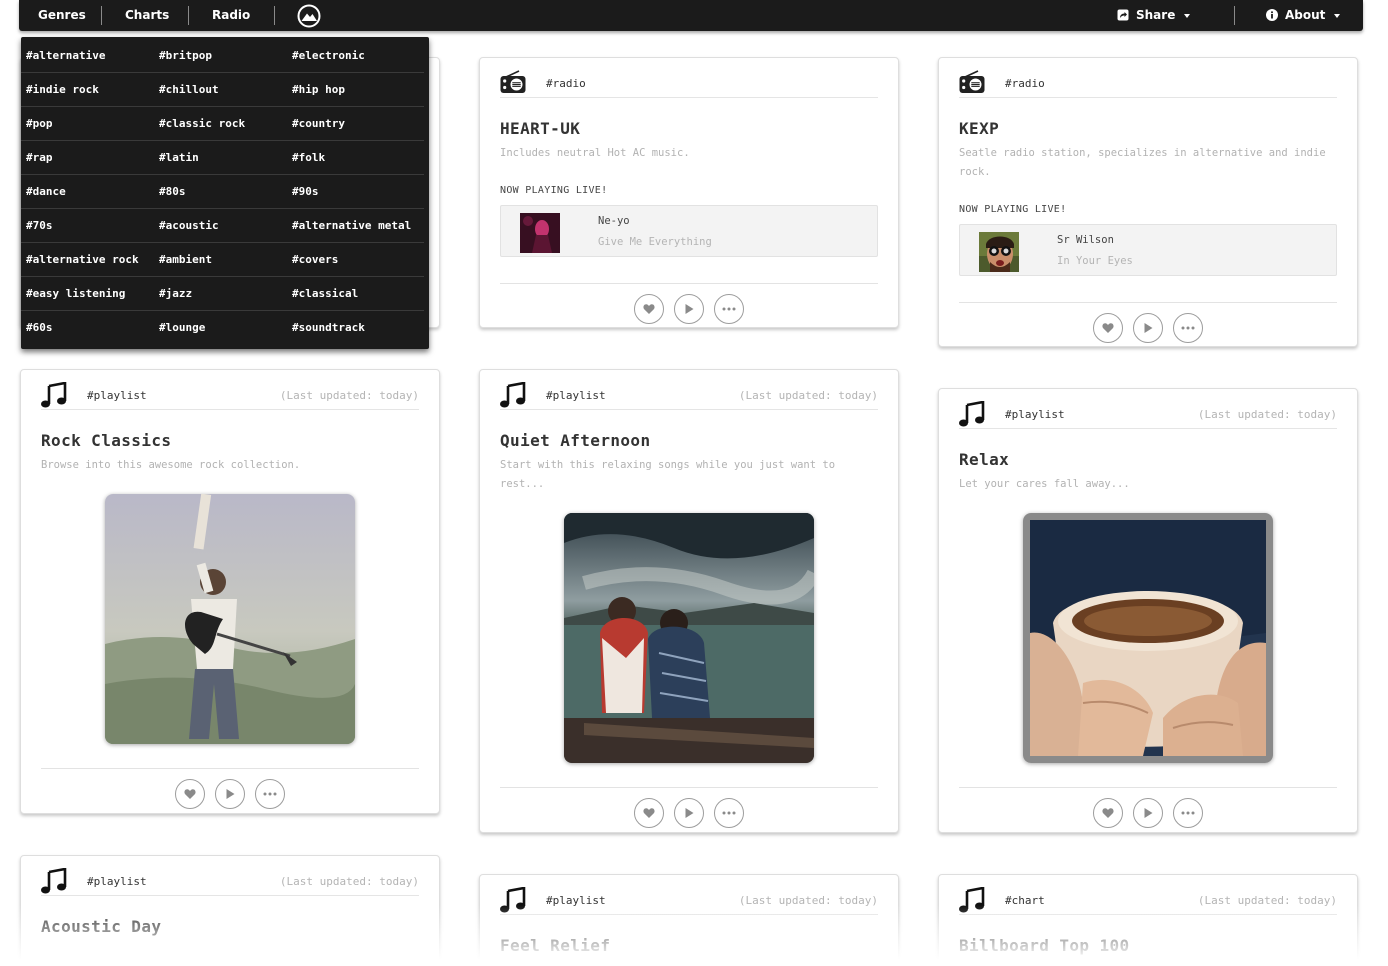  What do you see at coordinates (353, 260) in the screenshot?
I see `genre-item: #covers` at bounding box center [353, 260].